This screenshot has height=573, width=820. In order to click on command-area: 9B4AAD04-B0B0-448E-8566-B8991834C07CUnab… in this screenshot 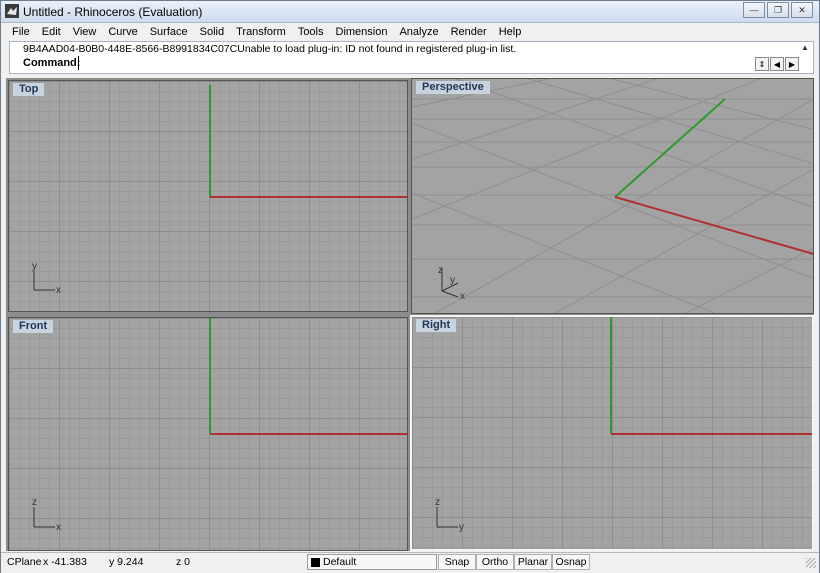, I will do `click(411, 57)`.